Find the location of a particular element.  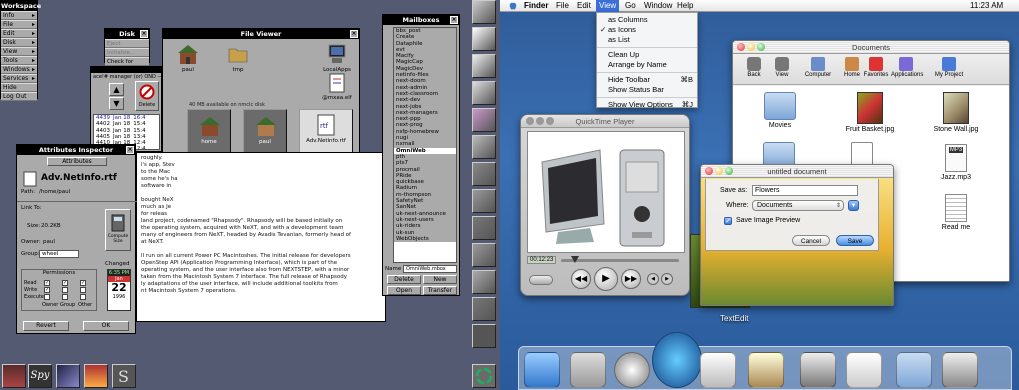

sherlock-icon is located at coordinates (632, 370).